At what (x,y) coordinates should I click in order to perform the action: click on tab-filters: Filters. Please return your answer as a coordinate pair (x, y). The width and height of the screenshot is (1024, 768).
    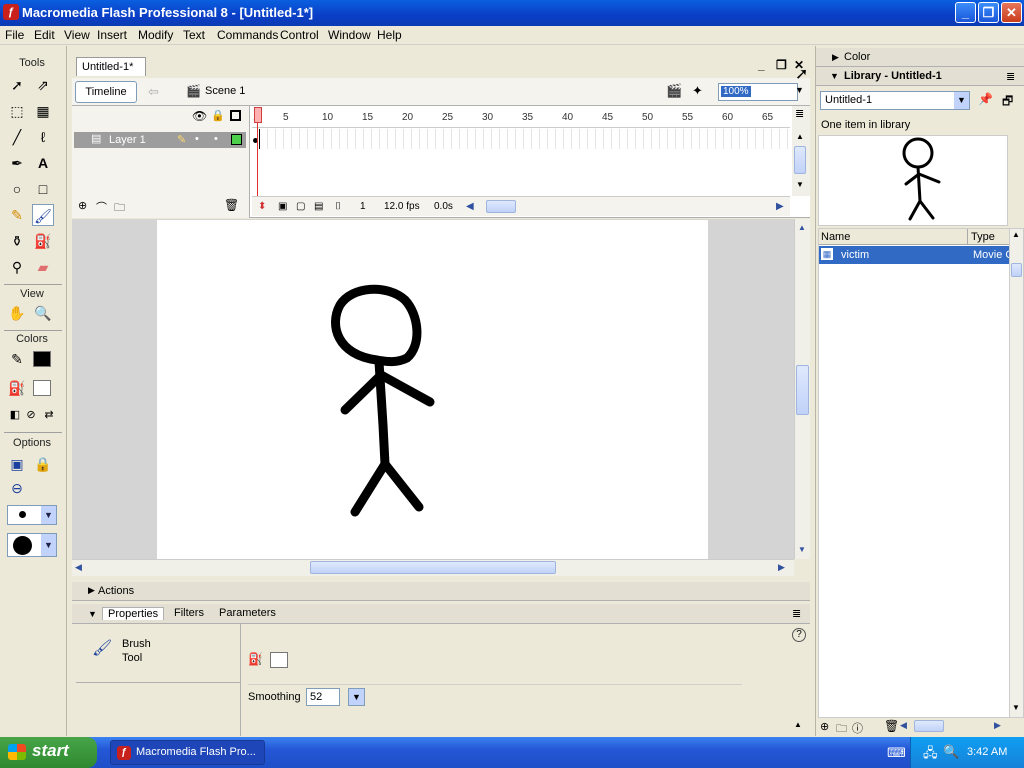
    Looking at the image, I should click on (189, 613).